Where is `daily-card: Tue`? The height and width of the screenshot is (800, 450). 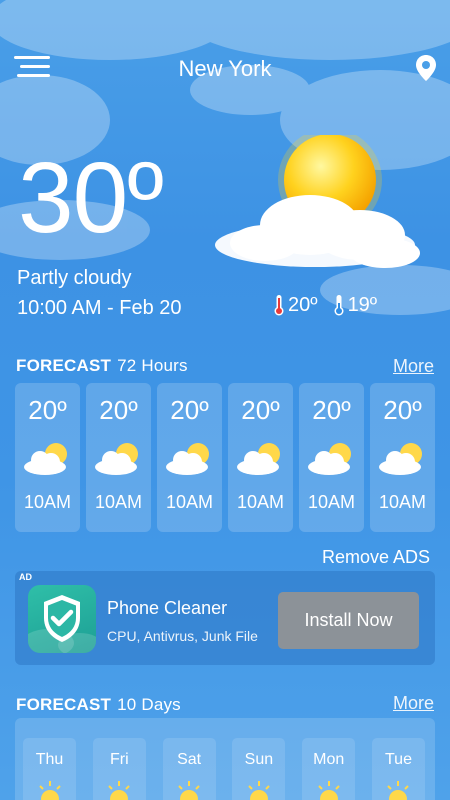
daily-card: Tue is located at coordinates (398, 769).